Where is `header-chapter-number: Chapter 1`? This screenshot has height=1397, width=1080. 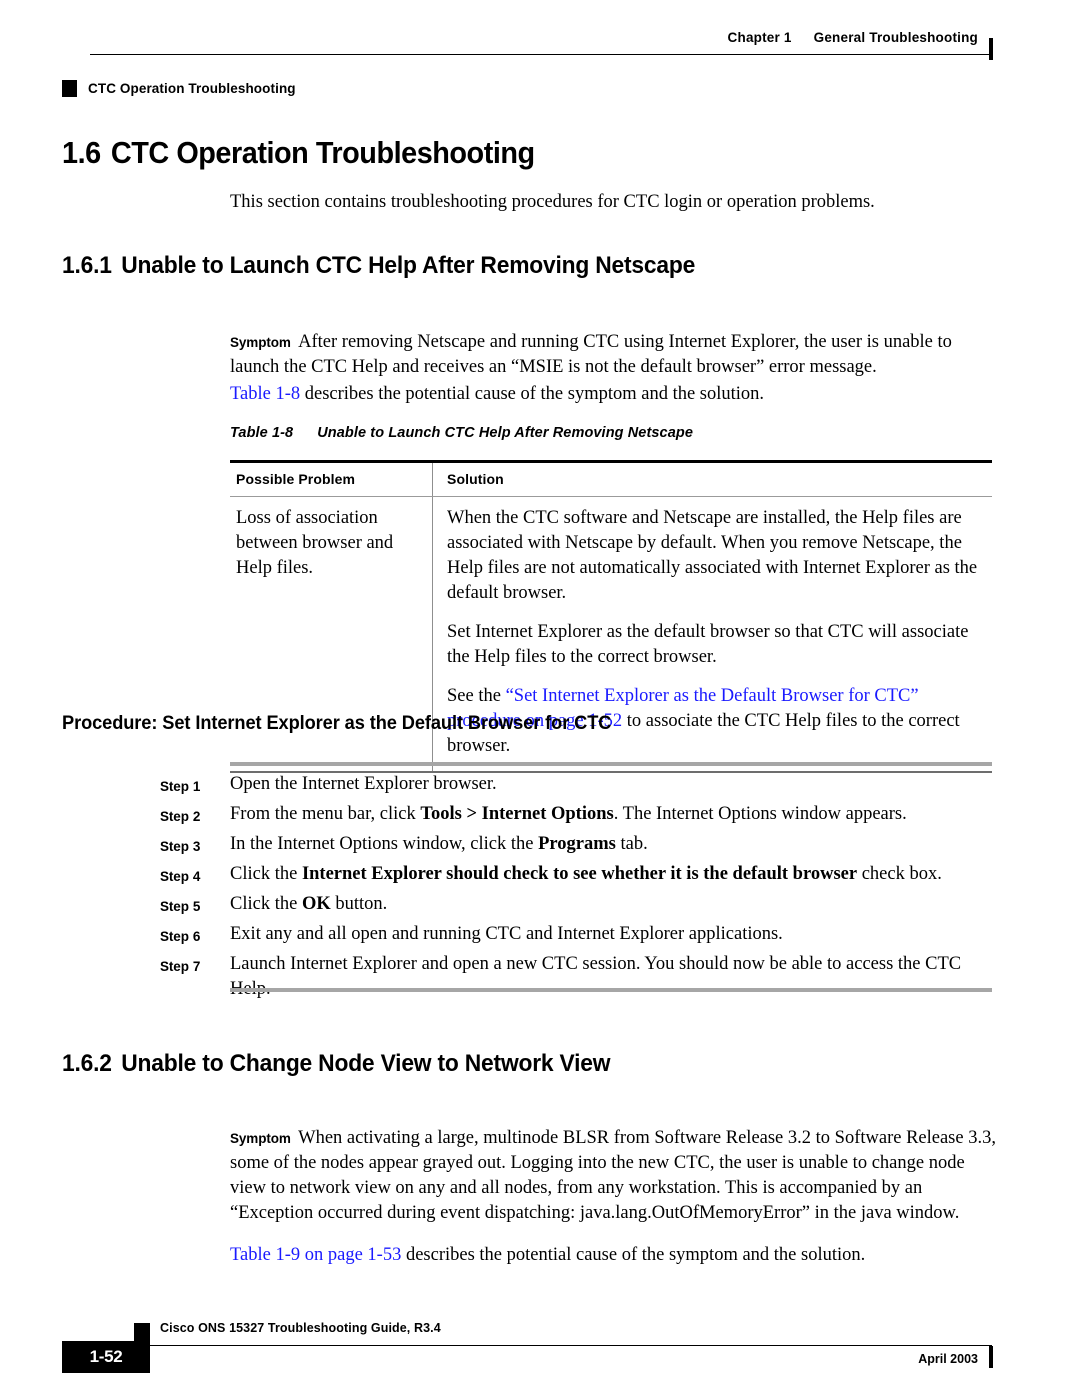
header-chapter-number: Chapter 1 is located at coordinates (759, 37).